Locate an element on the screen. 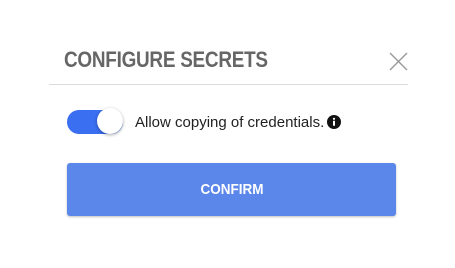  close-icon is located at coordinates (398, 61).